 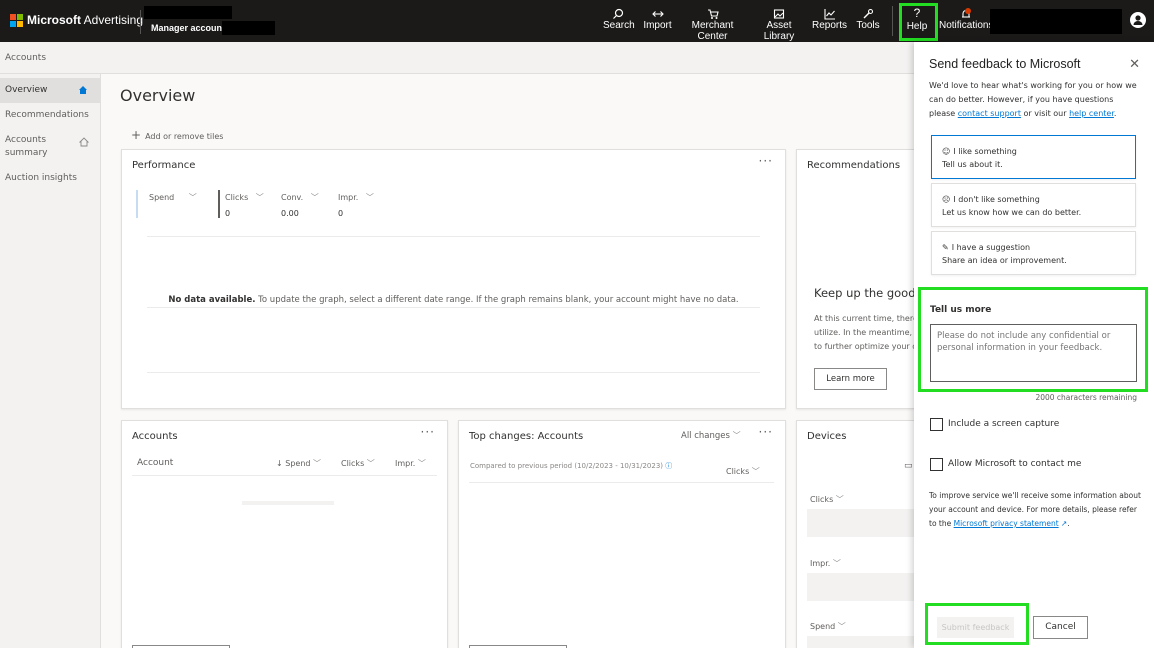 What do you see at coordinates (711, 435) in the screenshot?
I see `all-changes-dropdown: All changes ﹀` at bounding box center [711, 435].